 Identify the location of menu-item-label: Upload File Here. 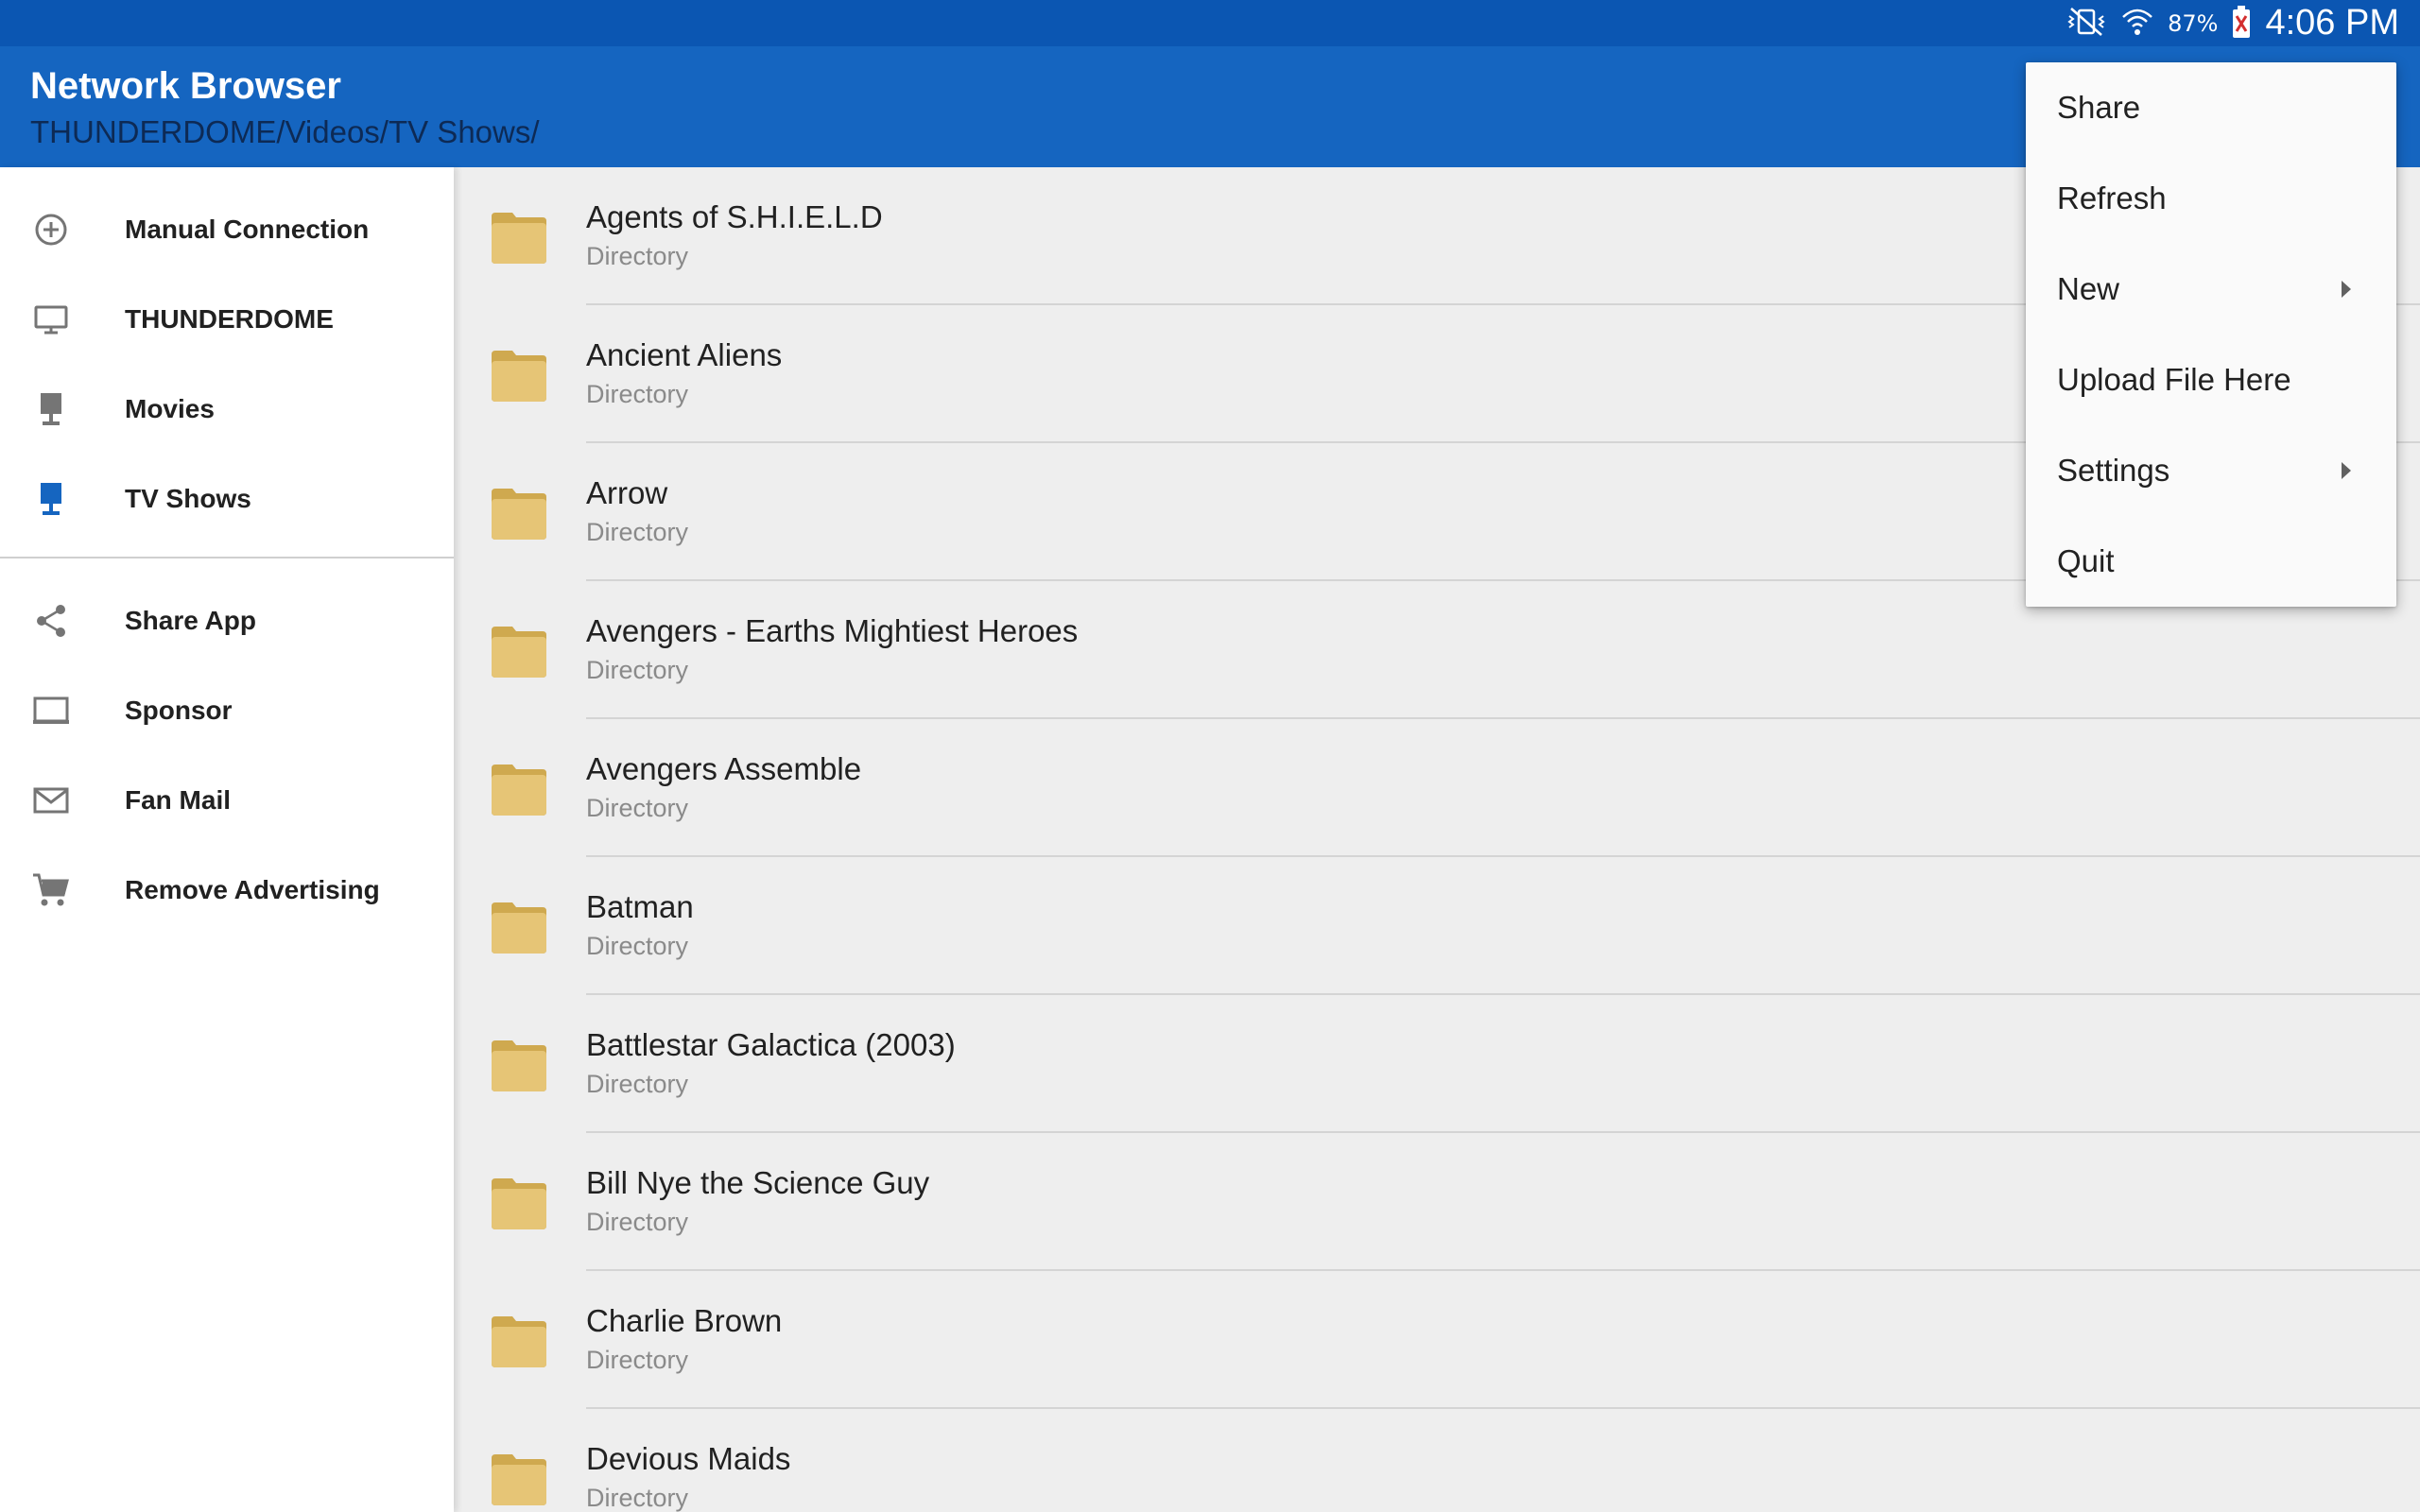
(2174, 379).